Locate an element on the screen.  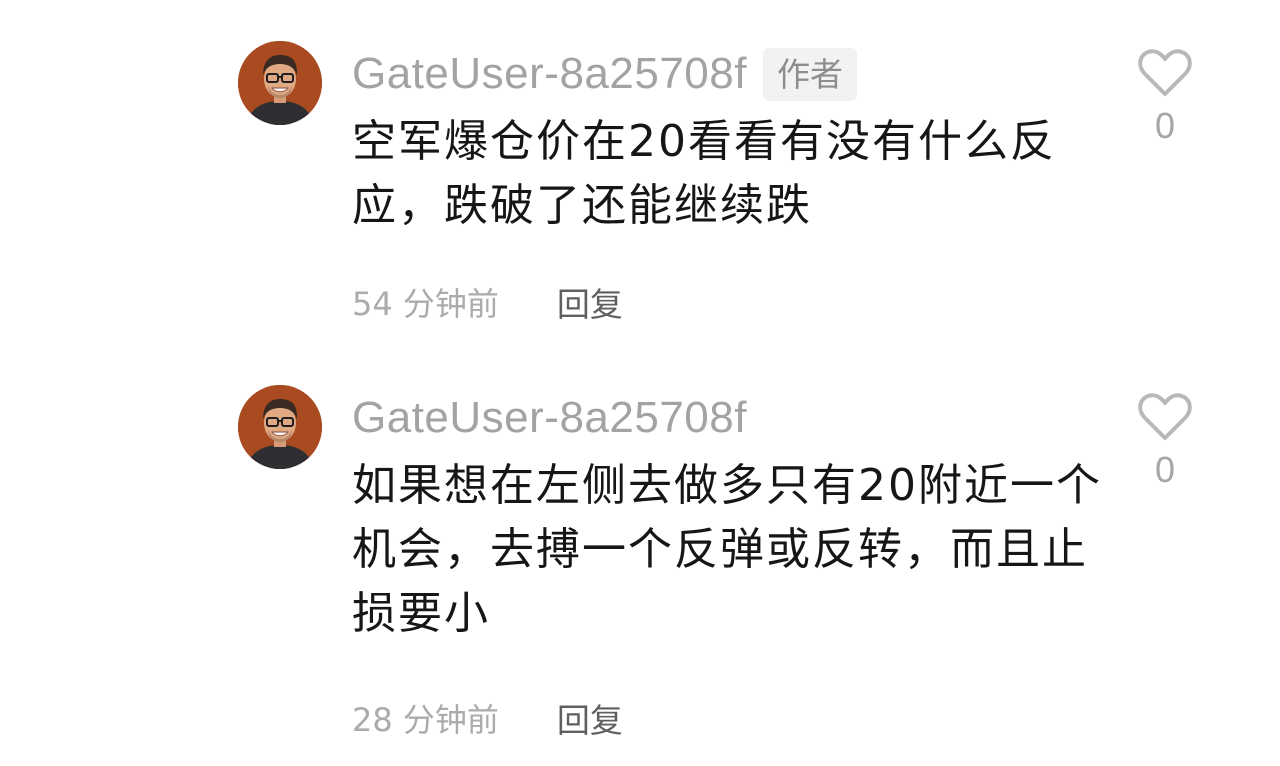
comment-text: 如果想在左侧去做多只有20附近一个机会，去搏一个反弹或反转，而且止损要小 is located at coordinates (727, 549).